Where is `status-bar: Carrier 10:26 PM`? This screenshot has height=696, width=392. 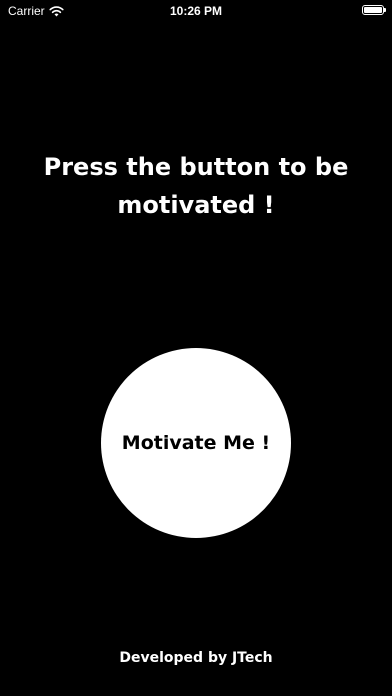
status-bar: Carrier 10:26 PM is located at coordinates (196, 11).